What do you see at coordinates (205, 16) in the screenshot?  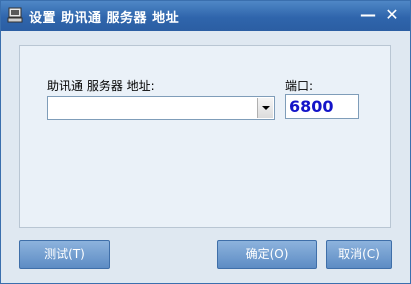 I see `title-bar: 设置 助讯通 服务器 地址 — ✕` at bounding box center [205, 16].